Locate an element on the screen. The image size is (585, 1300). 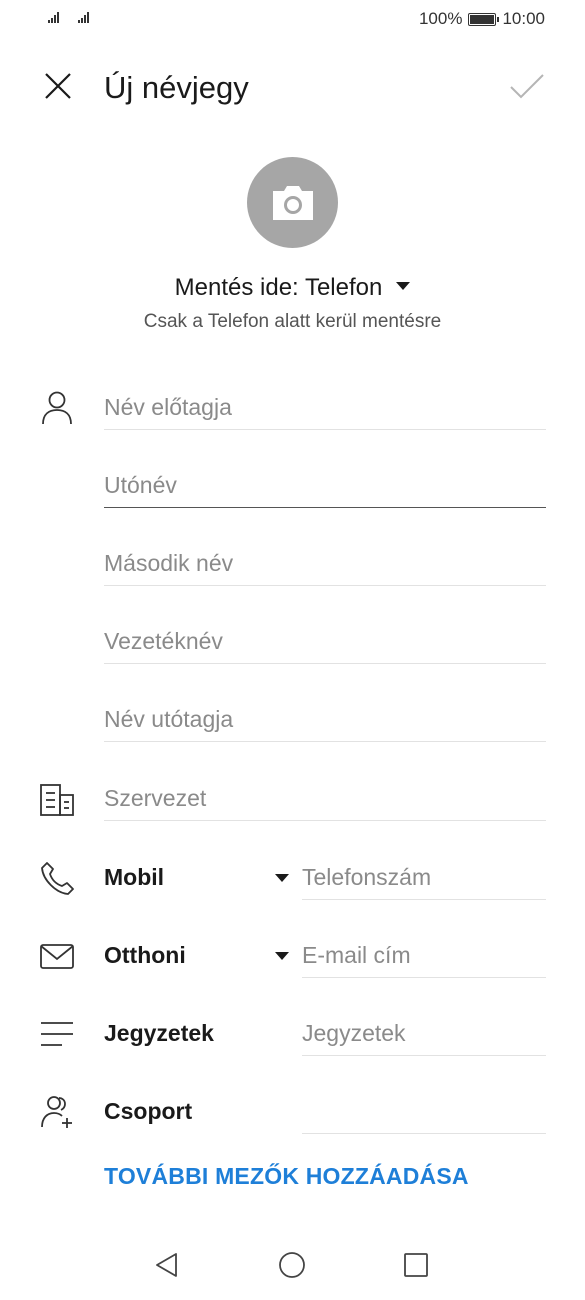
add-photo-button is located at coordinates (292, 202).